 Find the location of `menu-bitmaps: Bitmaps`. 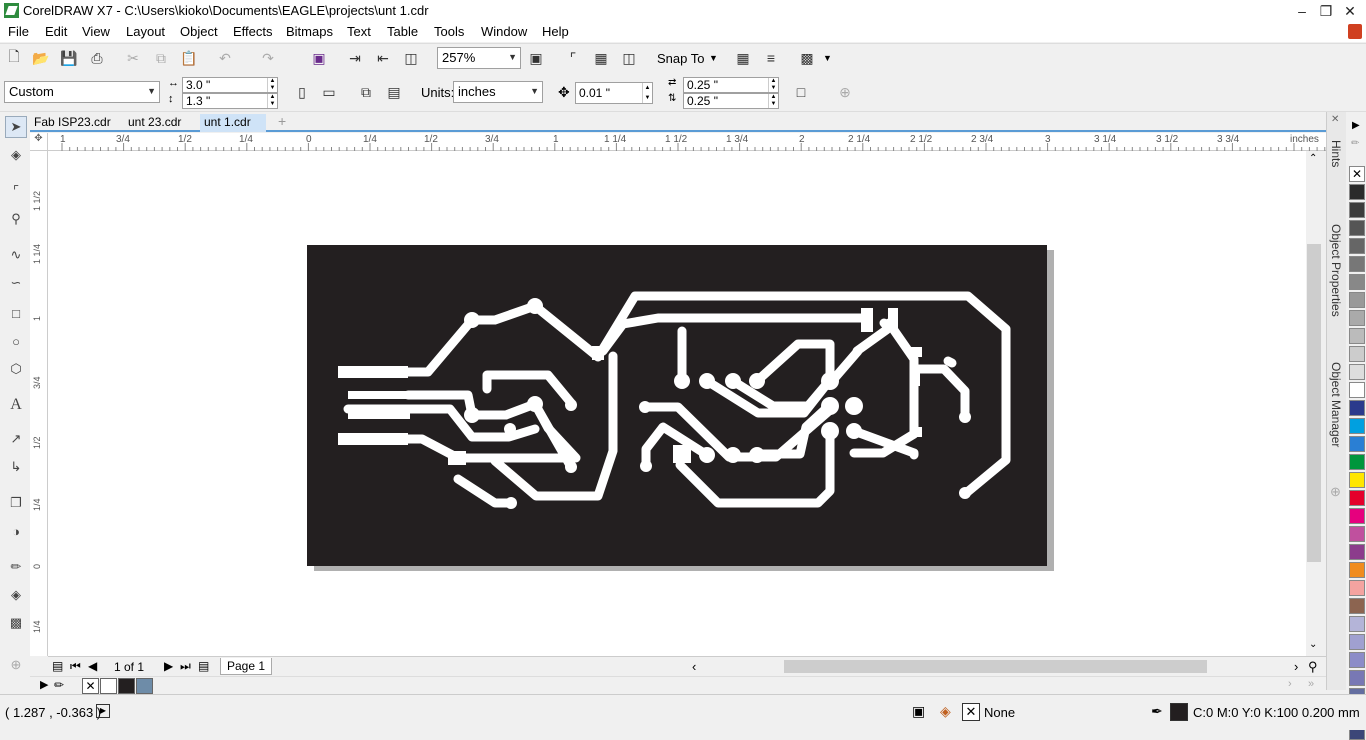

menu-bitmaps: Bitmaps is located at coordinates (309, 31).